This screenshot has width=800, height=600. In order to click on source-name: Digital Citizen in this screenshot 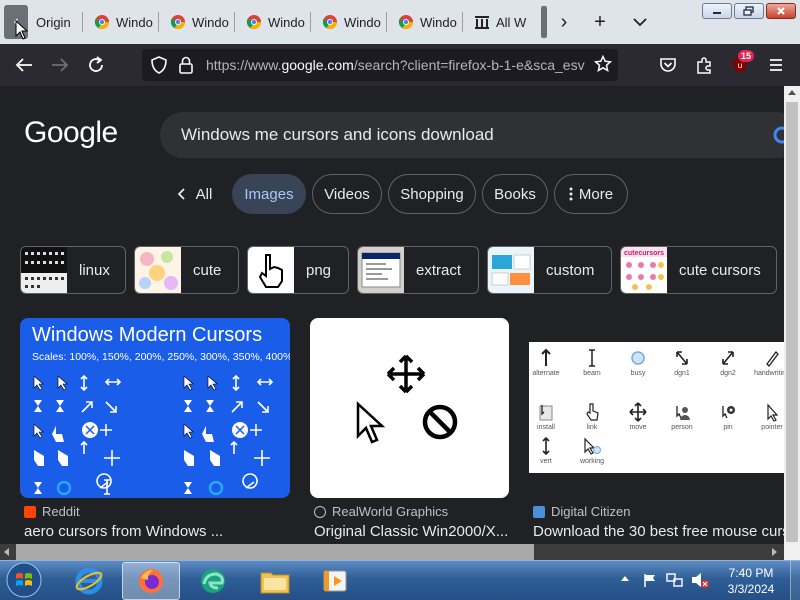, I will do `click(591, 511)`.